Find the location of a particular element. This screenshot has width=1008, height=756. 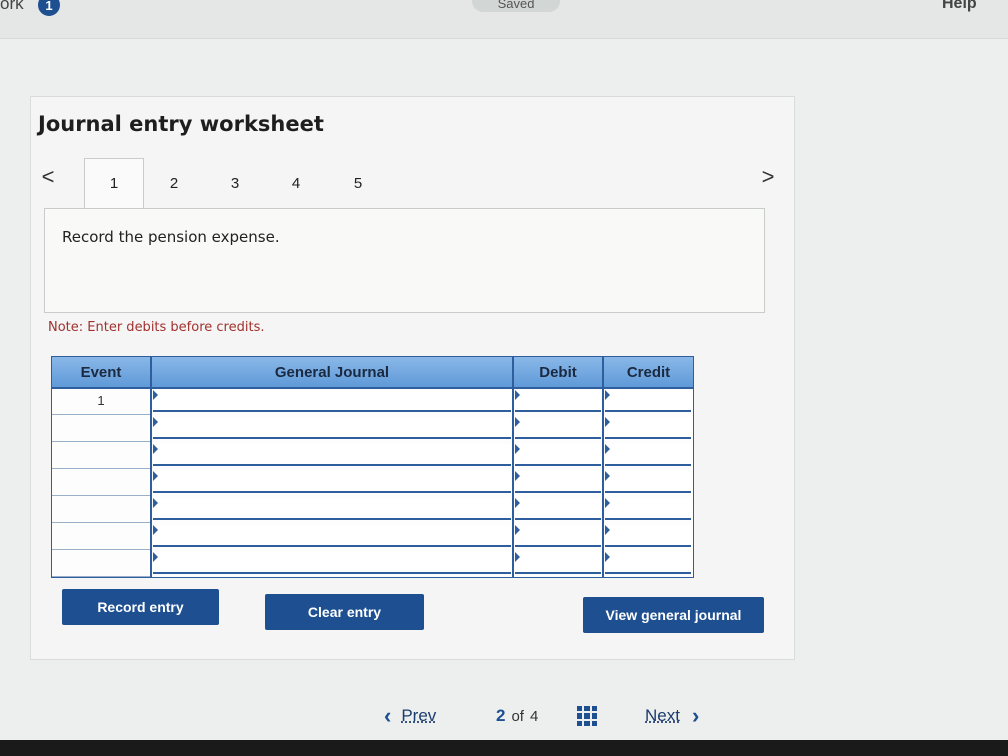

tab-1: 1 is located at coordinates (114, 183).